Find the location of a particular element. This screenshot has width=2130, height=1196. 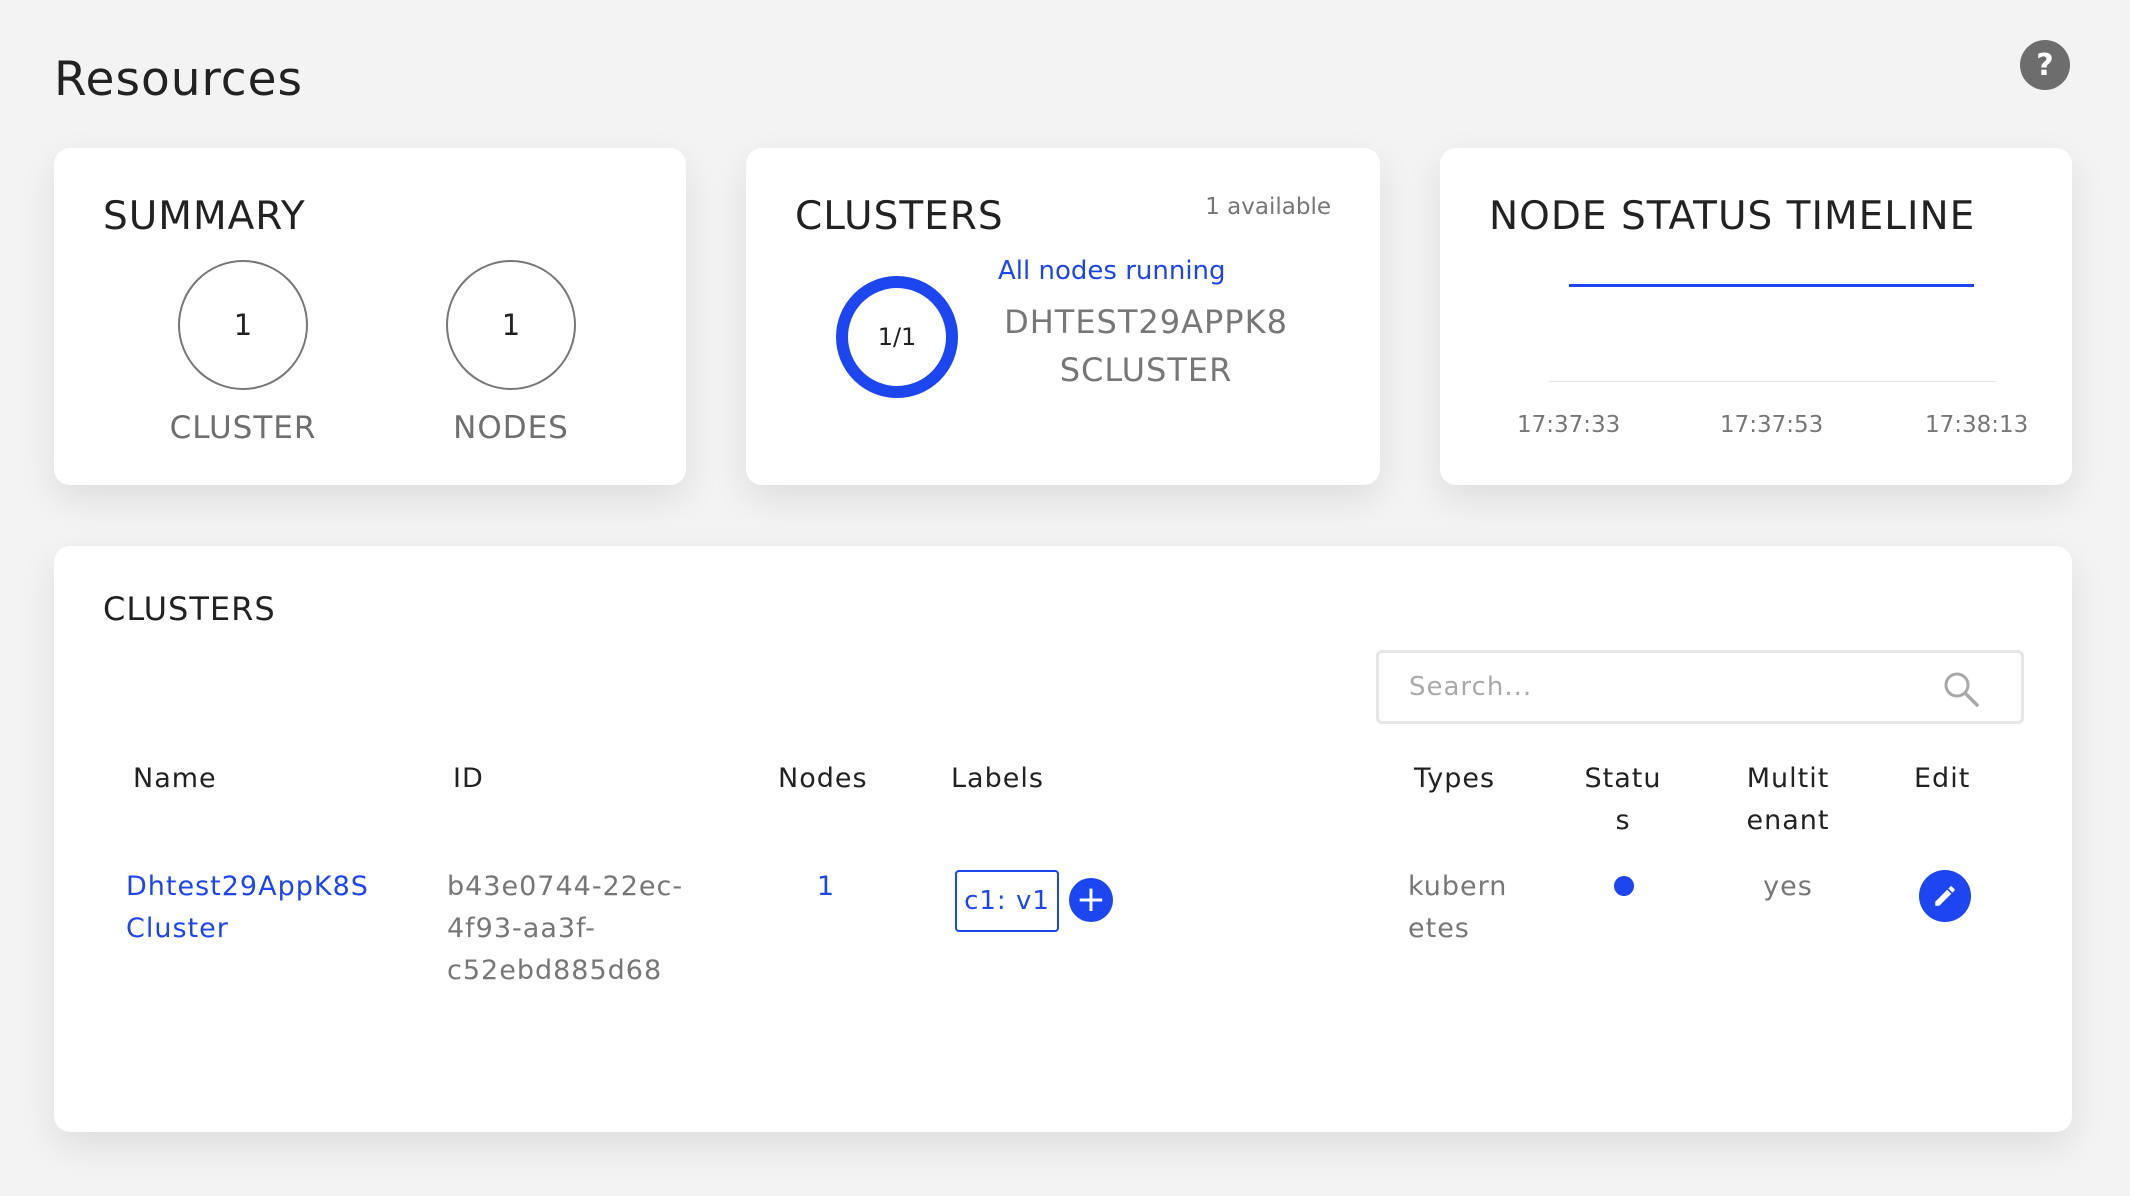

column-header-id: ID is located at coordinates (468, 779).